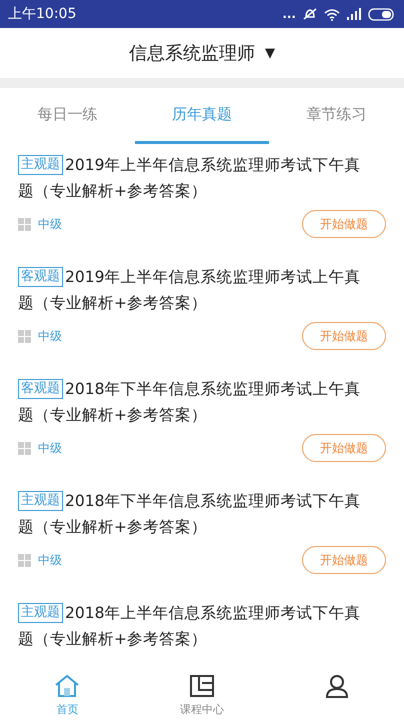 This screenshot has height=720, width=404. I want to click on tab: 每日一练, so click(67, 116).